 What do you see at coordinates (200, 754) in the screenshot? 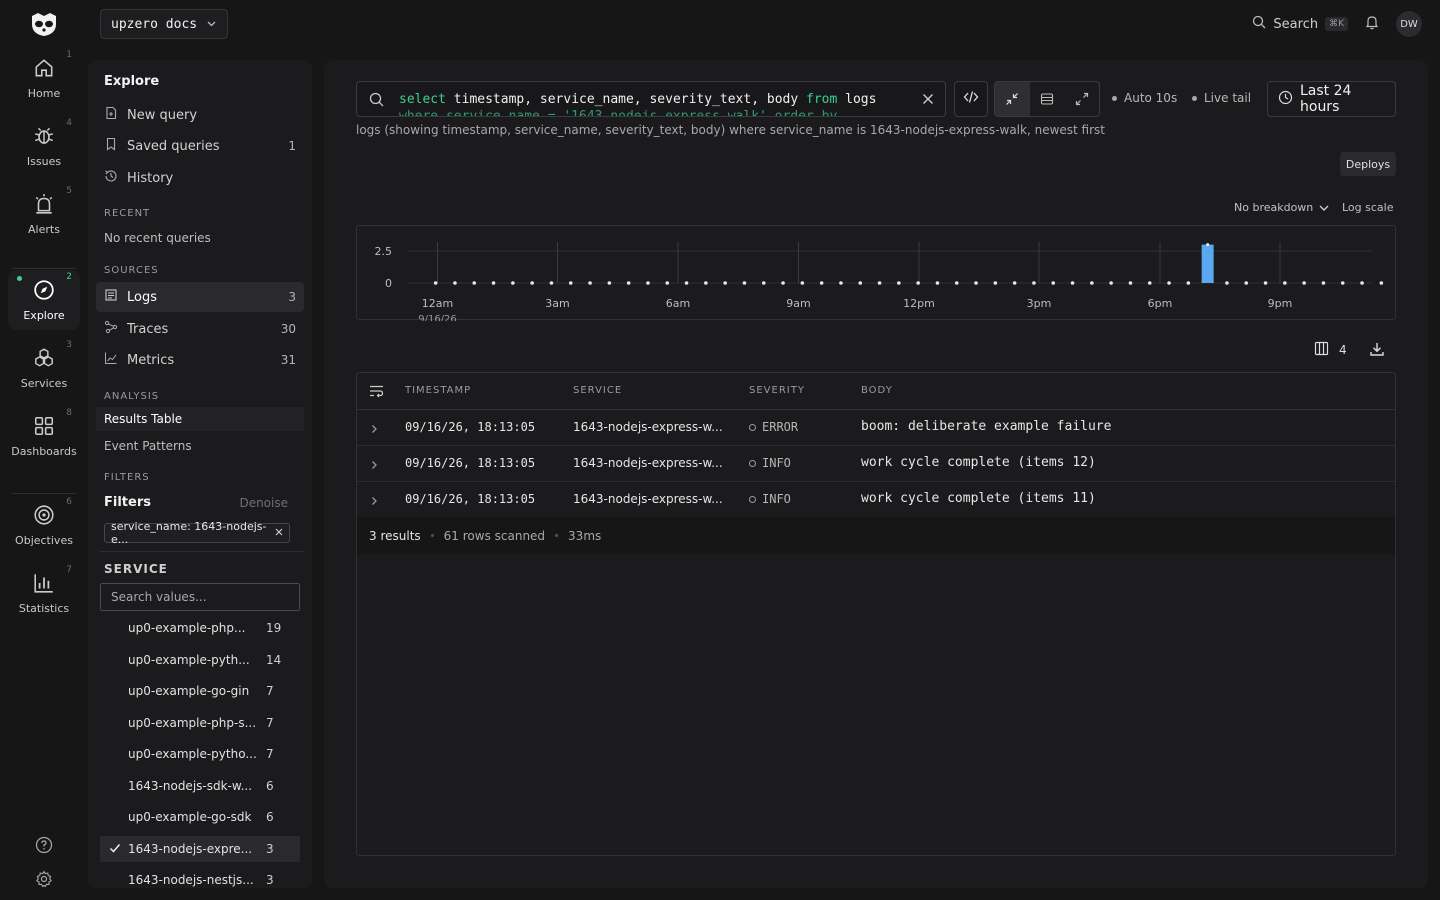
I see `service-filter-option: up0-example-pytho... 7` at bounding box center [200, 754].